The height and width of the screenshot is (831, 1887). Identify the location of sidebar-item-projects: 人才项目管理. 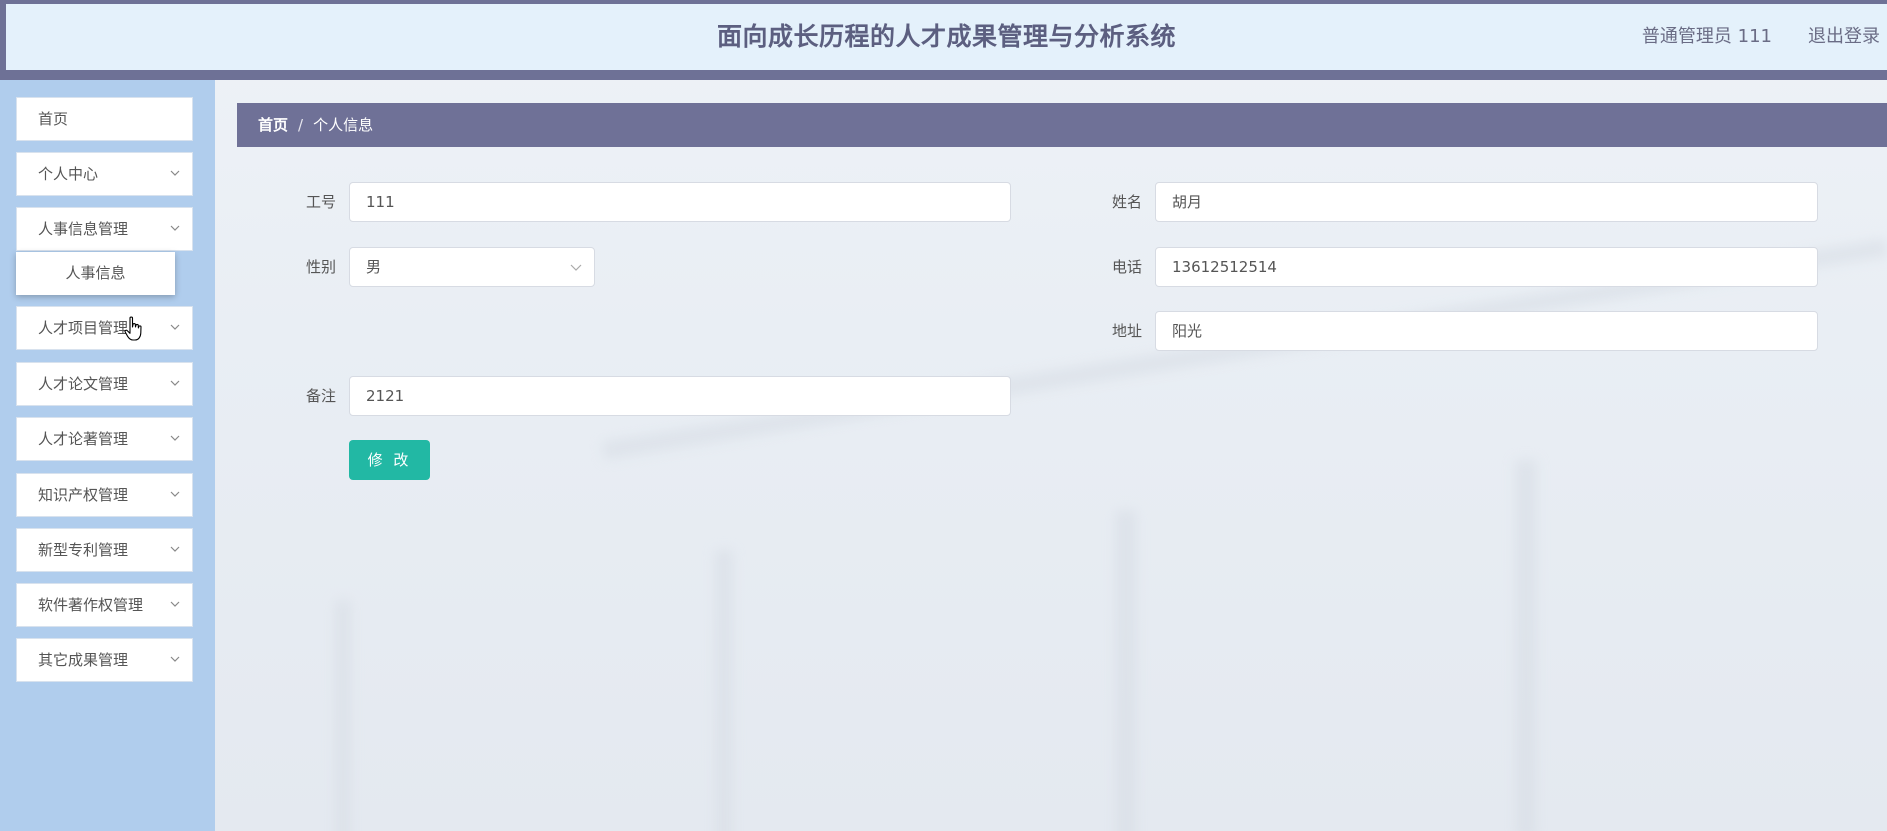
(104, 328).